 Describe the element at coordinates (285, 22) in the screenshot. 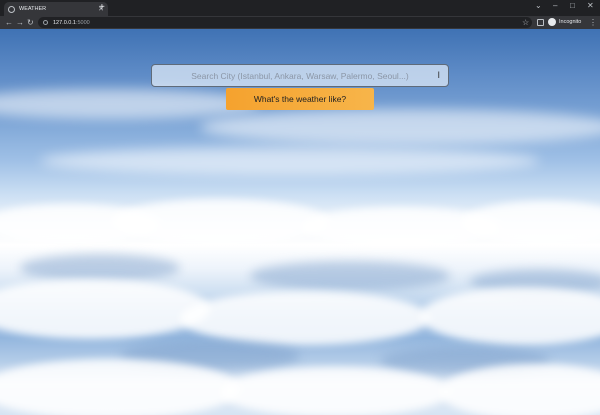

I see `address-bar: 127.0.0.1 :5000` at that location.